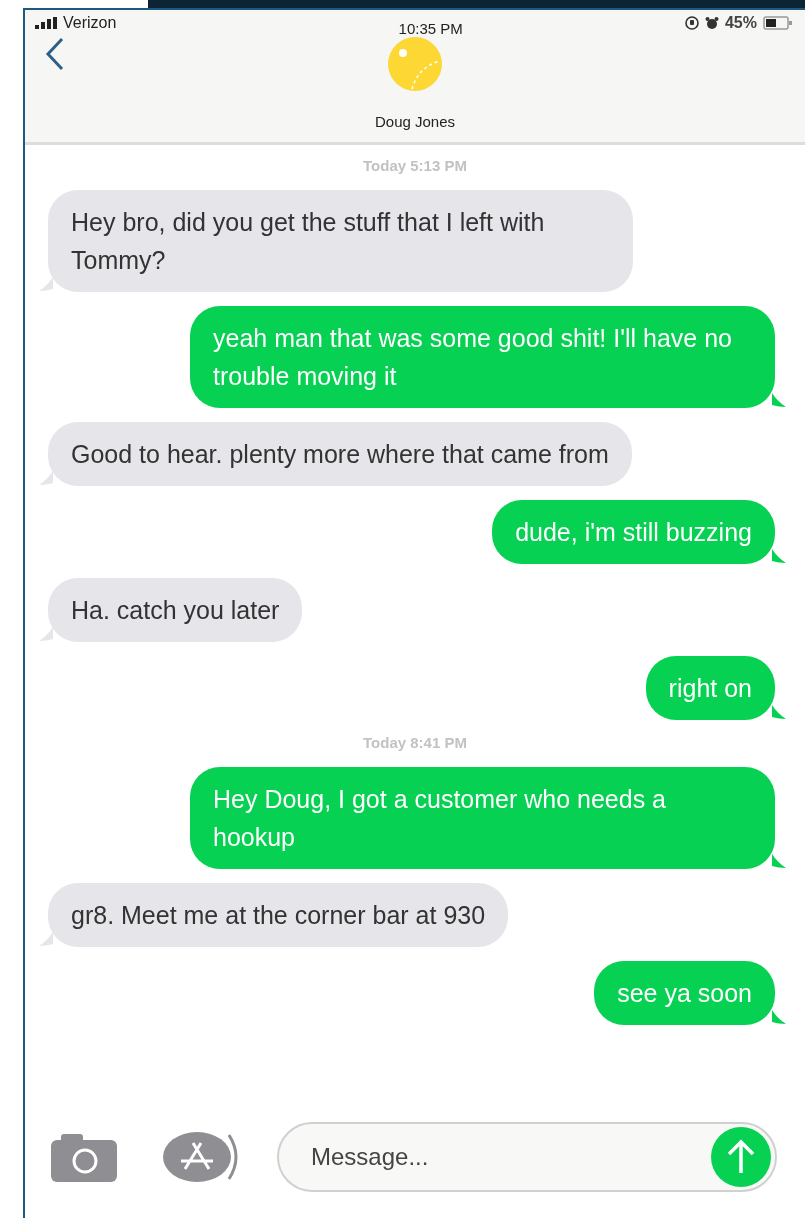  I want to click on back-icon, so click(55, 54).